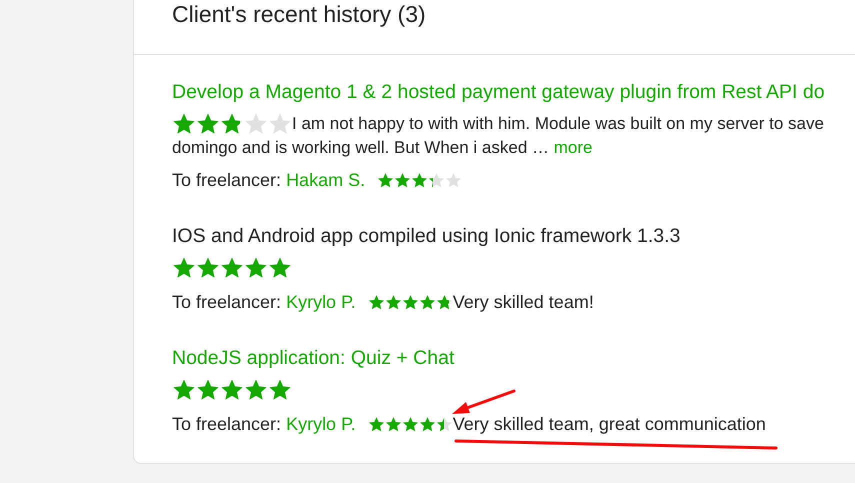 The height and width of the screenshot is (483, 855). I want to click on job-title-link: Develop a Magento 1 & 2 hosted payment gateway plugin from Rest API do, so click(513, 92).